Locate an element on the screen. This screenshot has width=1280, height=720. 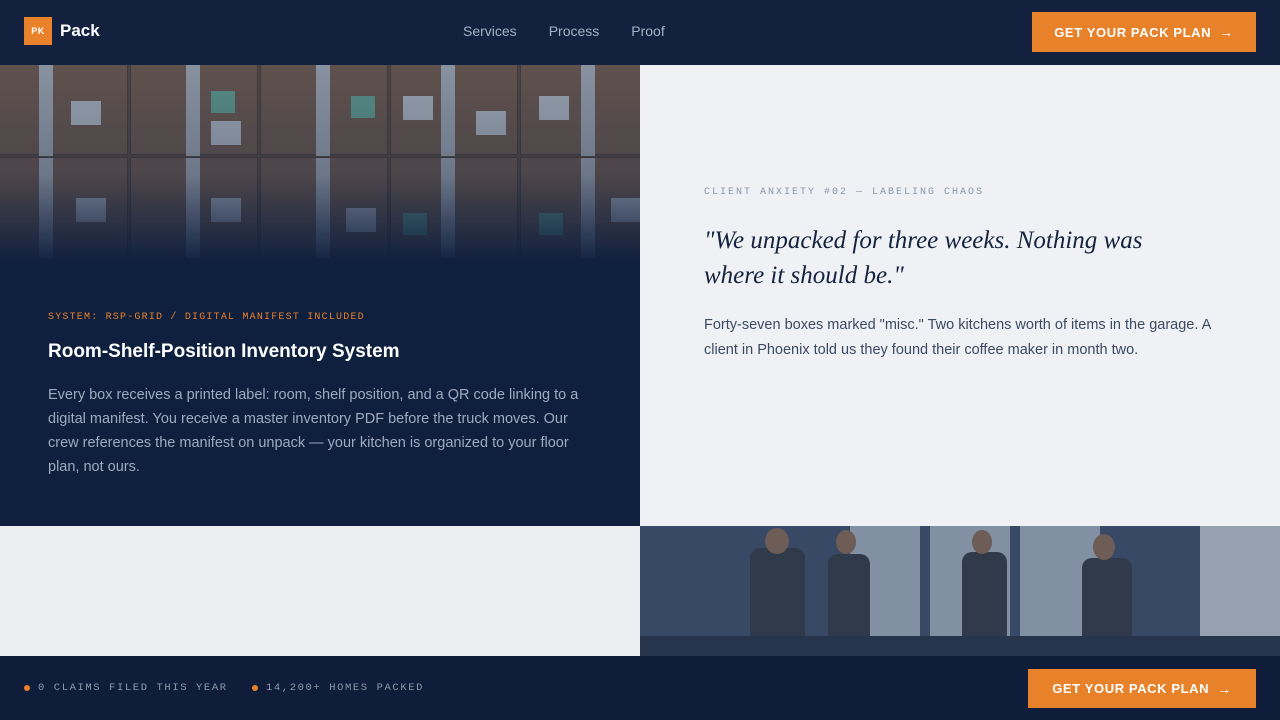
footer-cta-label: GET YOUR PACK PLAN is located at coordinates (1131, 688).